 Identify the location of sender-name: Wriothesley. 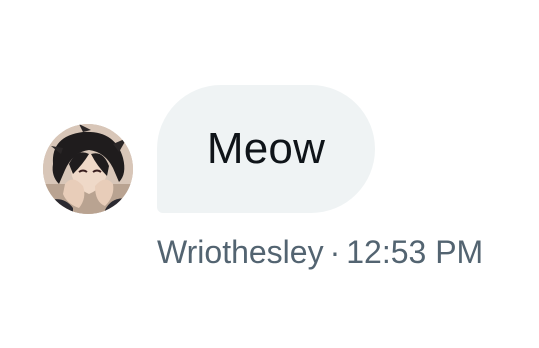
(240, 252).